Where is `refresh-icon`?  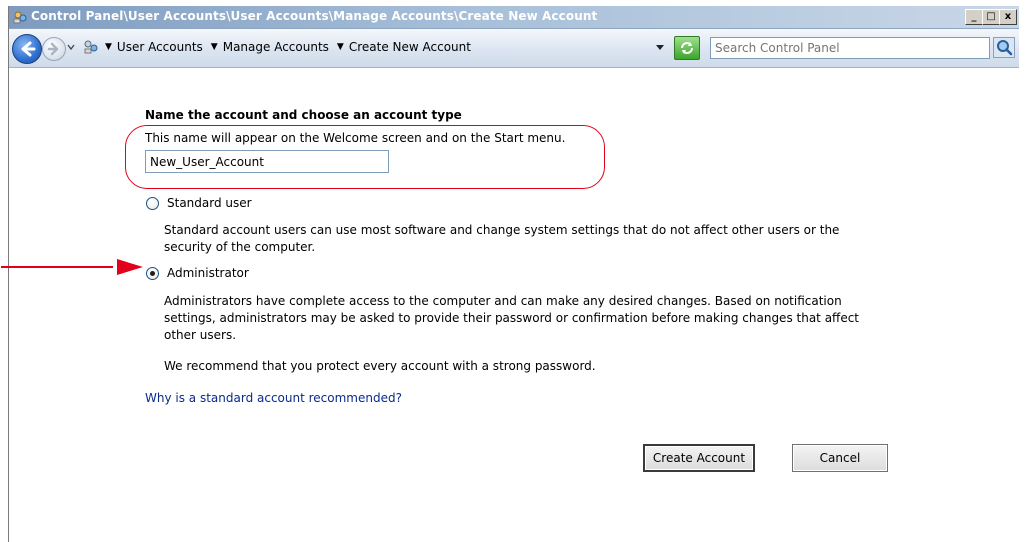 refresh-icon is located at coordinates (687, 48).